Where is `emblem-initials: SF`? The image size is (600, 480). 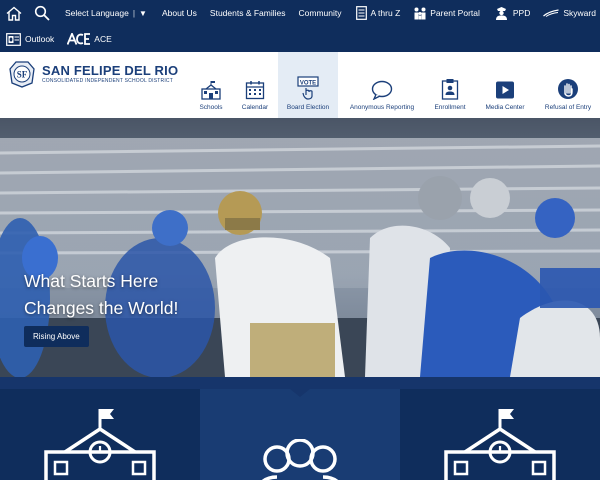
emblem-initials: SF is located at coordinates (22, 75).